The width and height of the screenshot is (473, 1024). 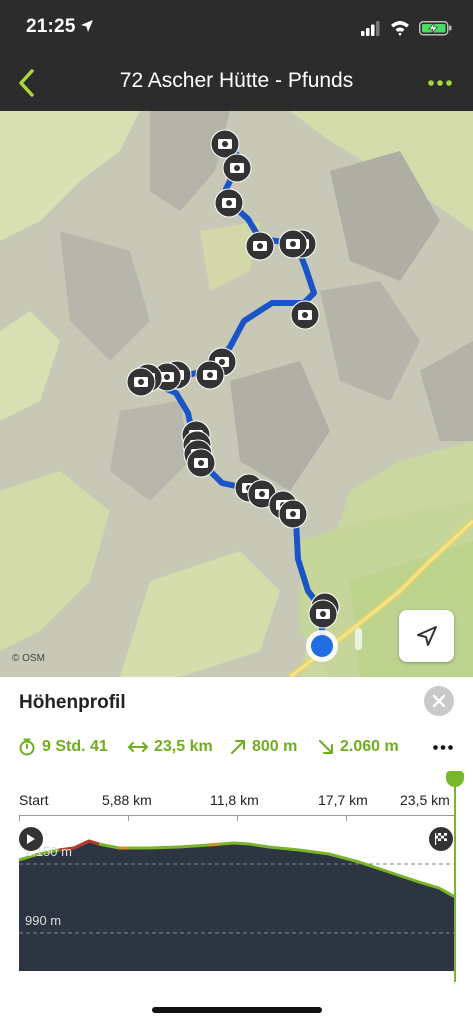 What do you see at coordinates (455, 879) in the screenshot?
I see `profile-cursor-line` at bounding box center [455, 879].